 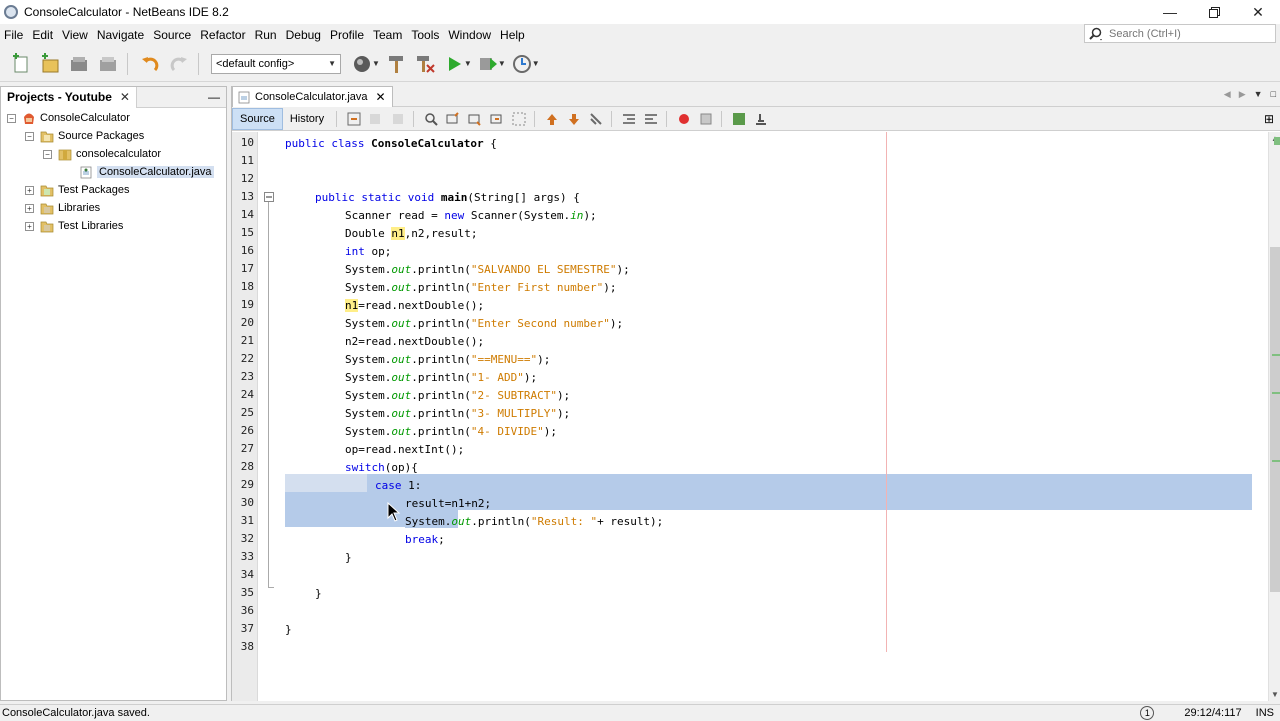 I want to click on code-text: }, so click(x=318, y=593).